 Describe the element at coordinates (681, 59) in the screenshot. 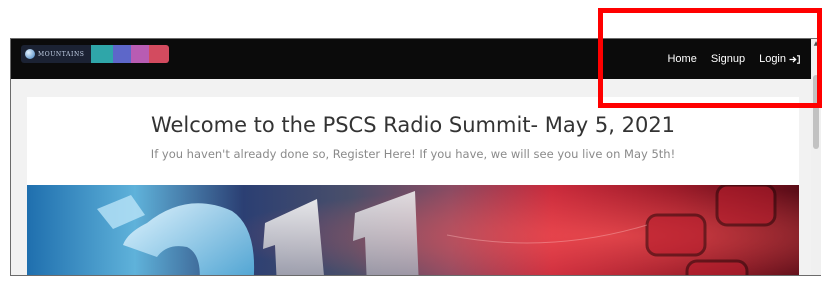

I see `nav-home-link: Home` at that location.